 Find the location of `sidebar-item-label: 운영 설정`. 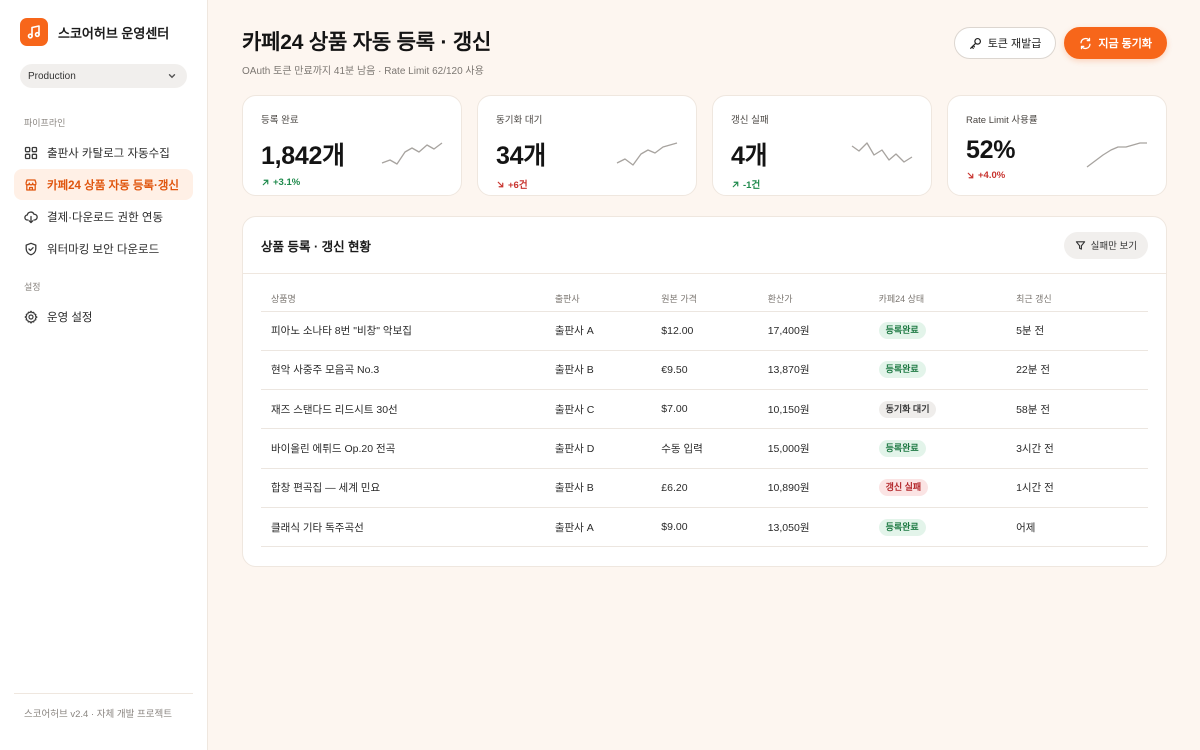

sidebar-item-label: 운영 설정 is located at coordinates (70, 317).